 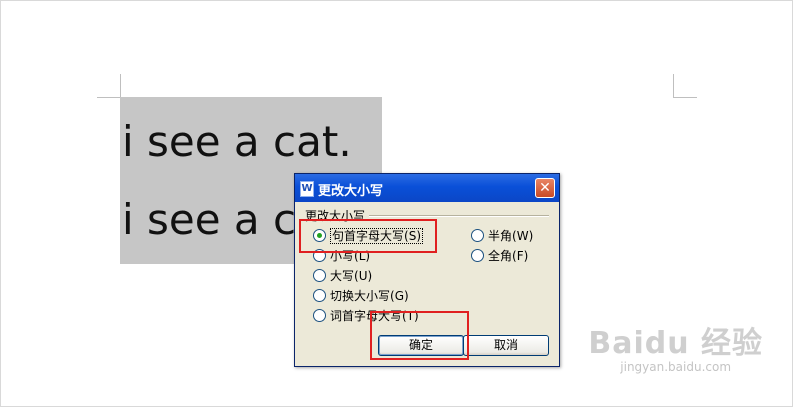 I want to click on group-label: 更改大小写, so click(x=337, y=215).